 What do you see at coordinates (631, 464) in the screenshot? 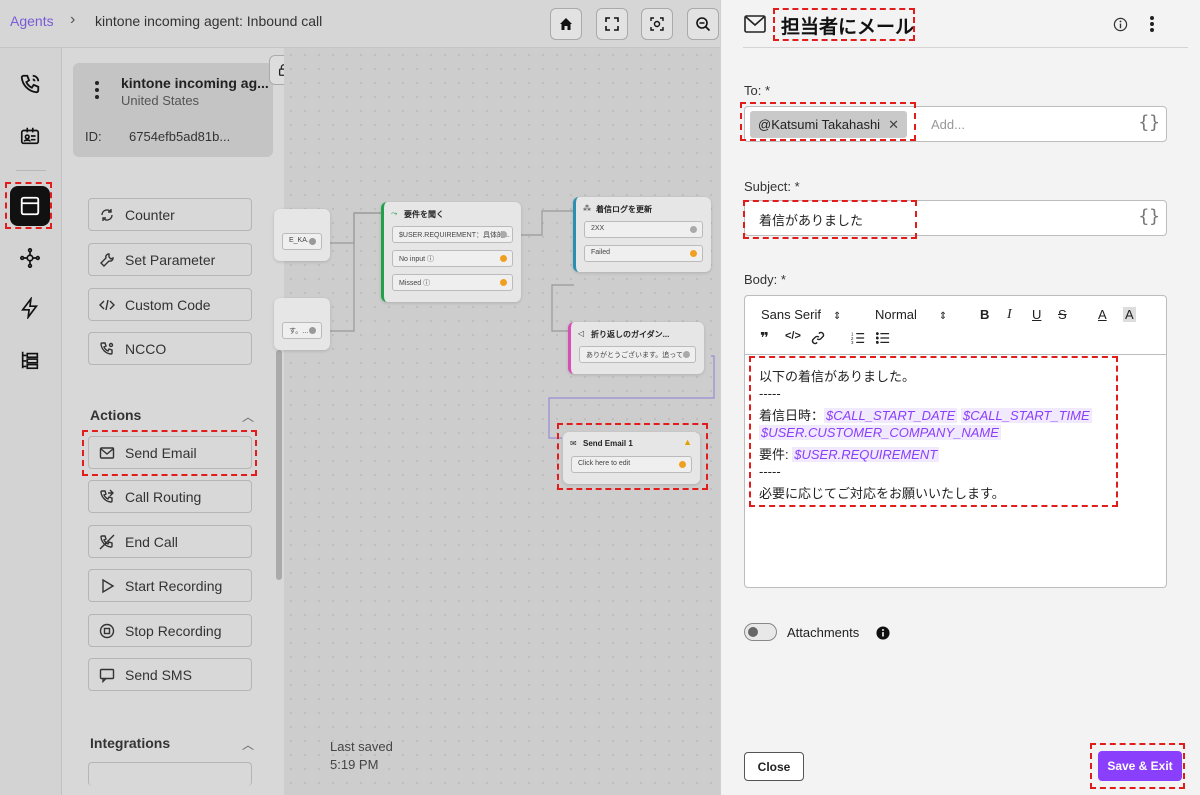
I see `flow-node-port: Click here to edit` at bounding box center [631, 464].